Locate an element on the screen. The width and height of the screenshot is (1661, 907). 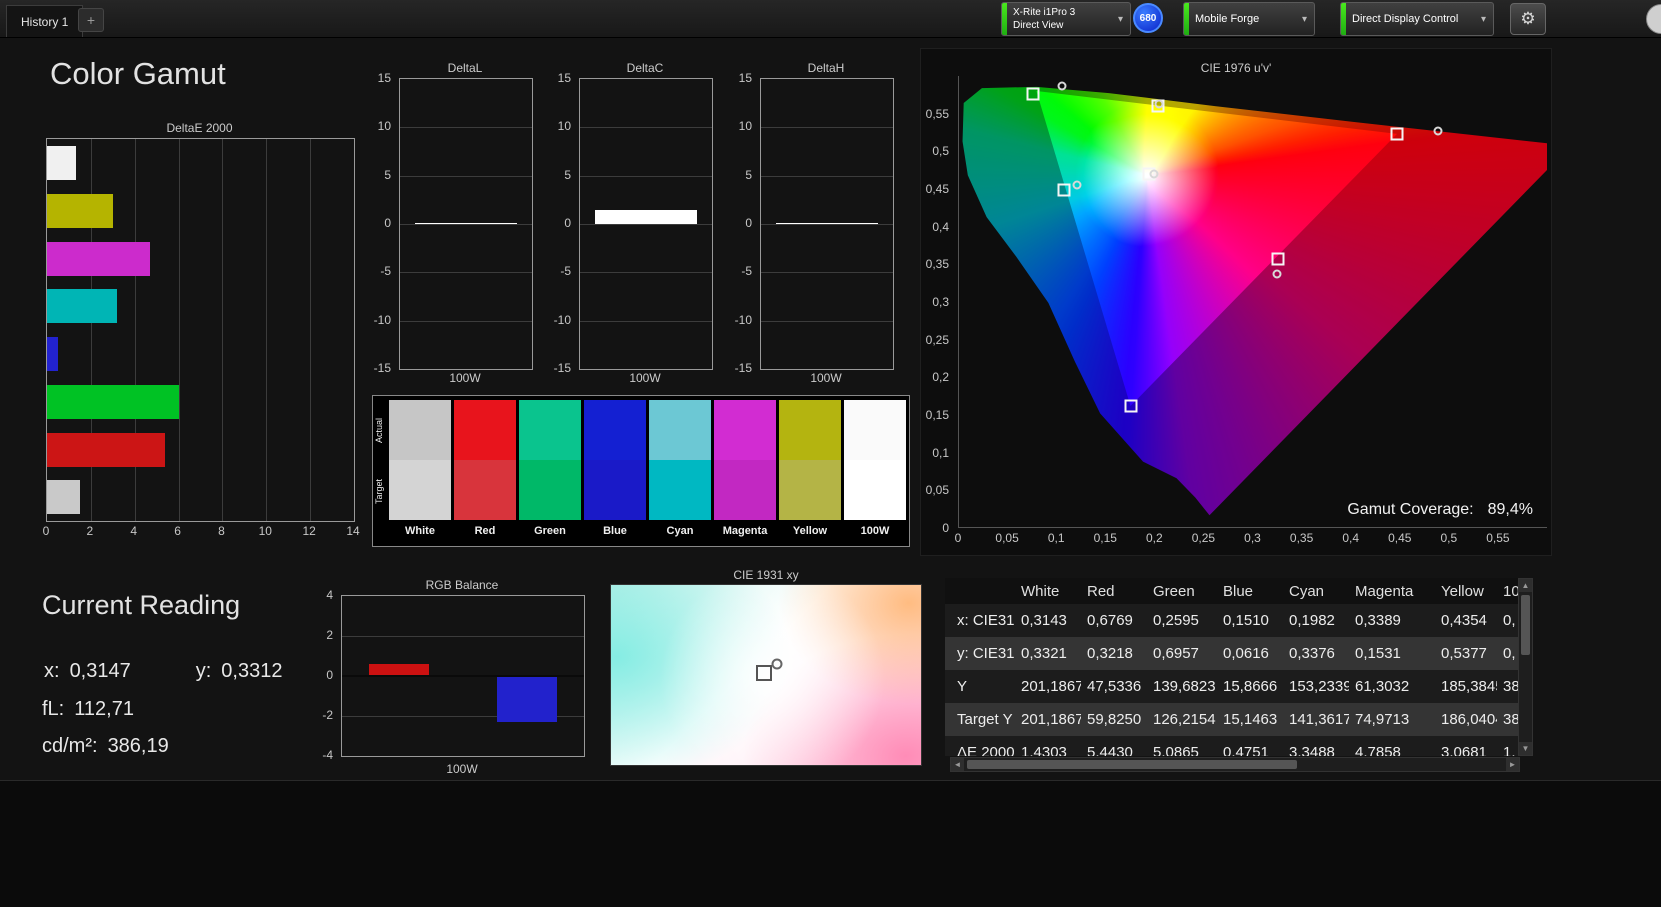
axis-tick-label: 5 is located at coordinates (387, 174).